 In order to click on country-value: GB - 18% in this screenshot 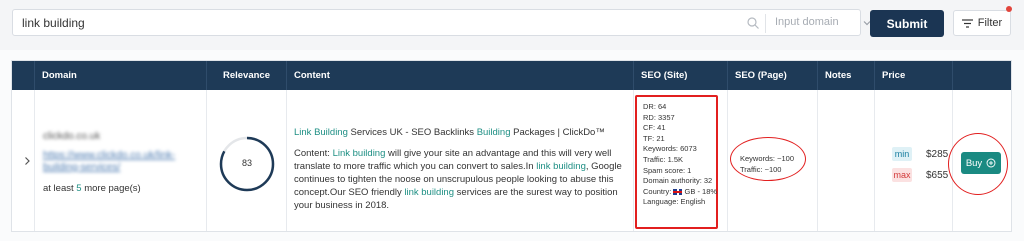, I will do `click(700, 191)`.